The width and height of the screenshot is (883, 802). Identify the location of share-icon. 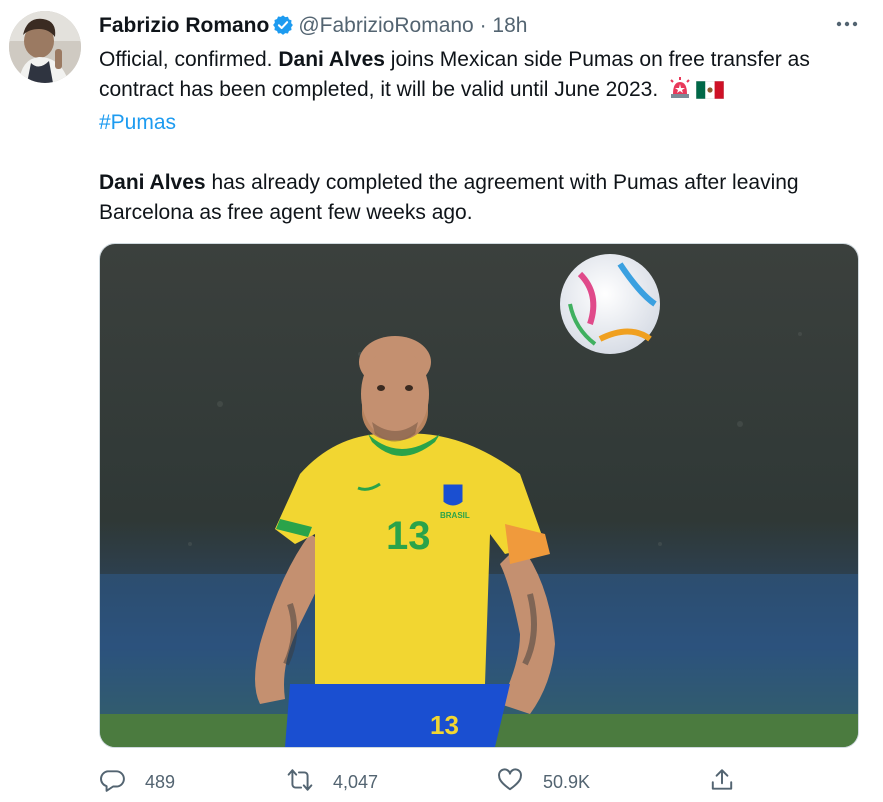
(732, 782).